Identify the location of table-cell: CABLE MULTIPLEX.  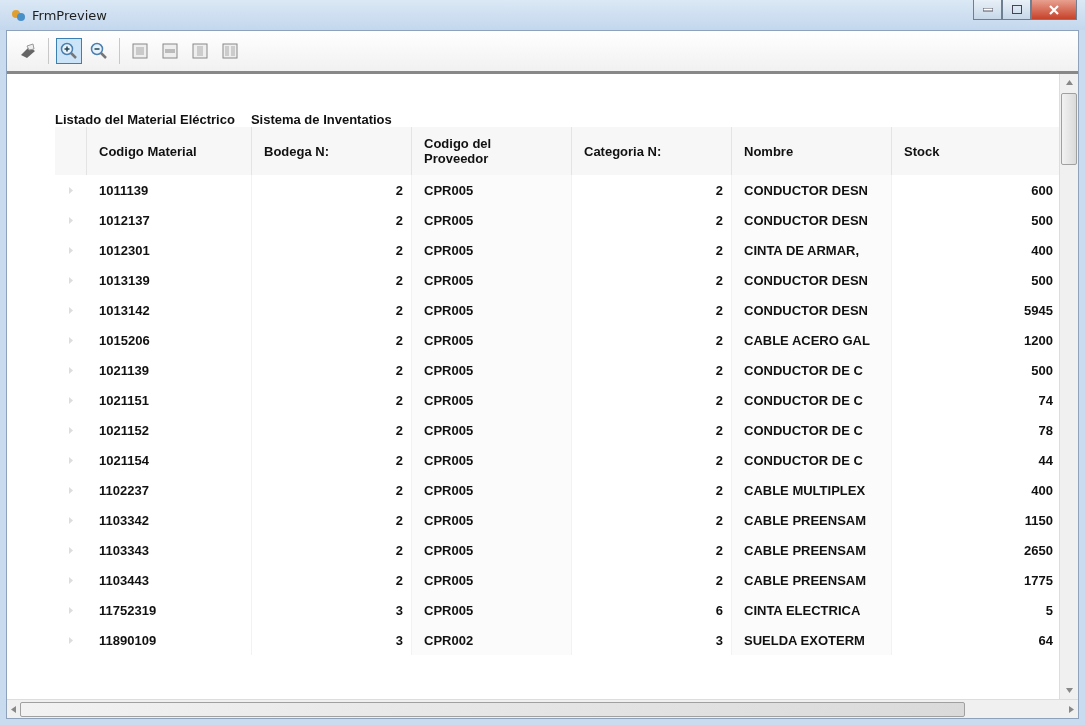
(812, 490).